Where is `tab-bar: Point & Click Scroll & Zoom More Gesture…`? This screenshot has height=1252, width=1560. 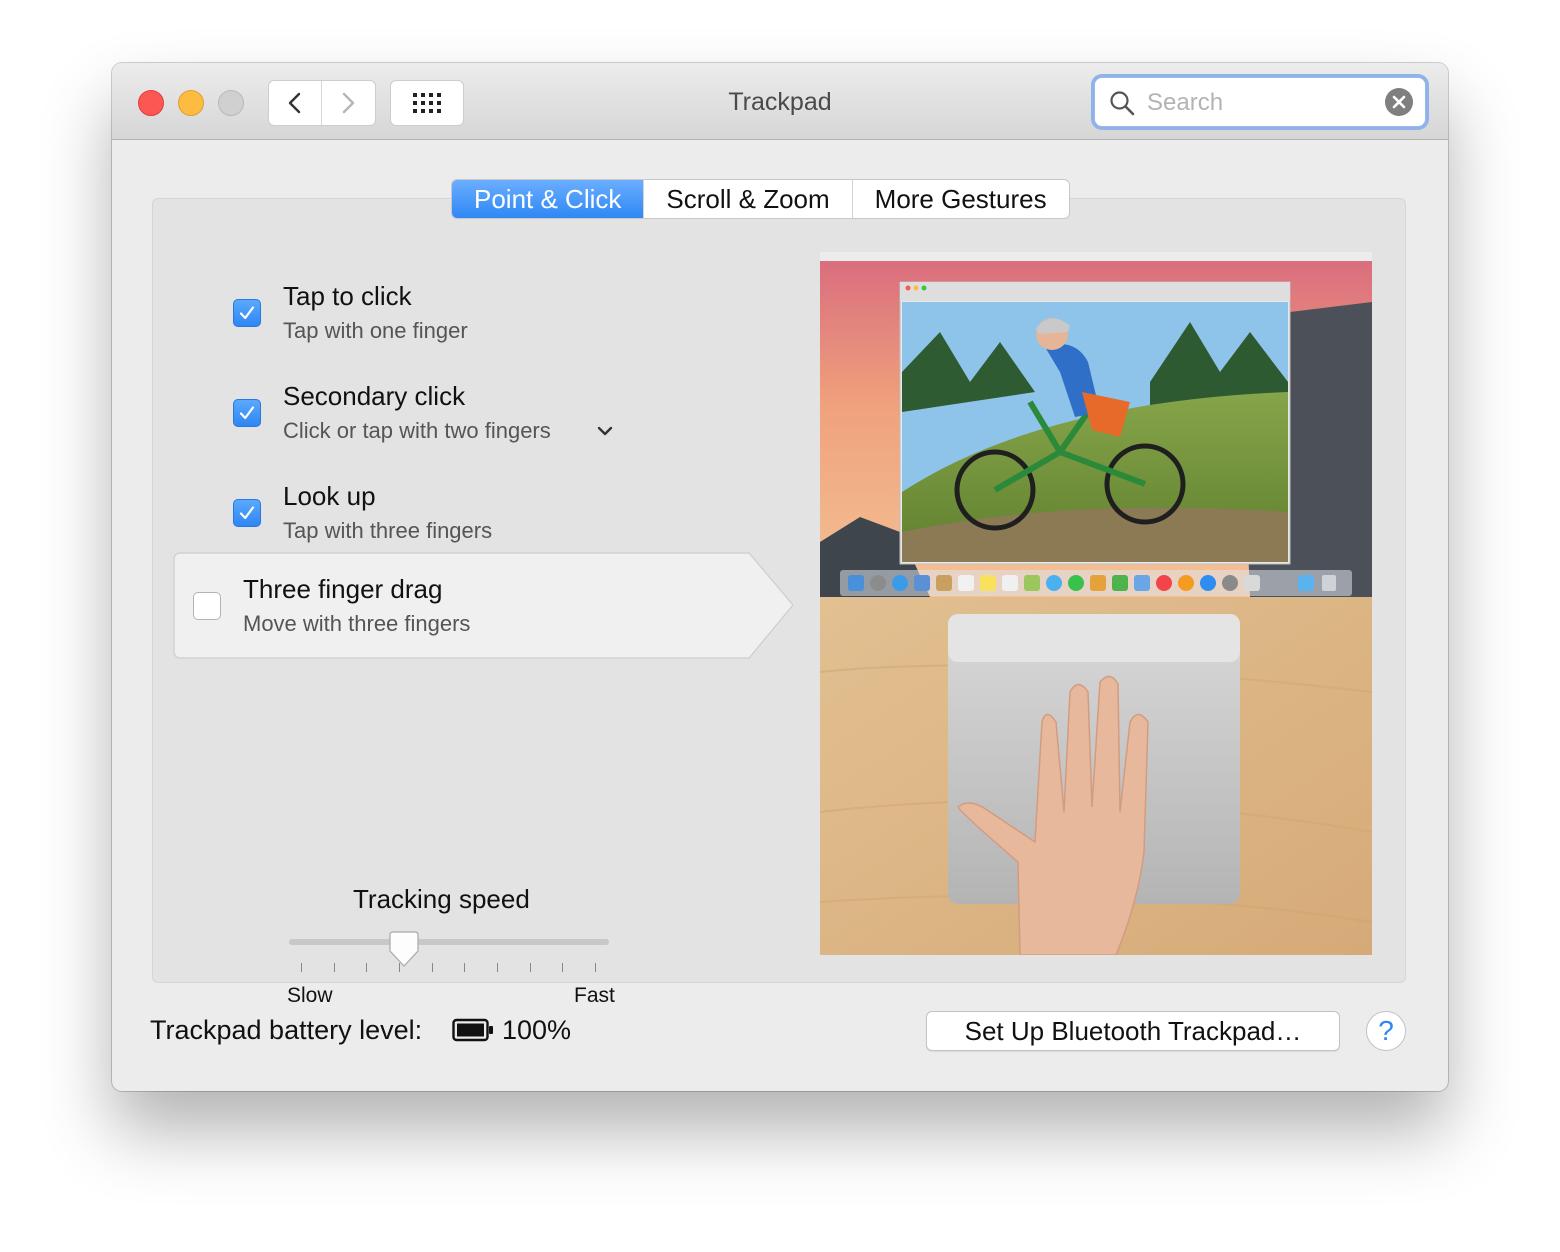 tab-bar: Point & Click Scroll & Zoom More Gesture… is located at coordinates (760, 199).